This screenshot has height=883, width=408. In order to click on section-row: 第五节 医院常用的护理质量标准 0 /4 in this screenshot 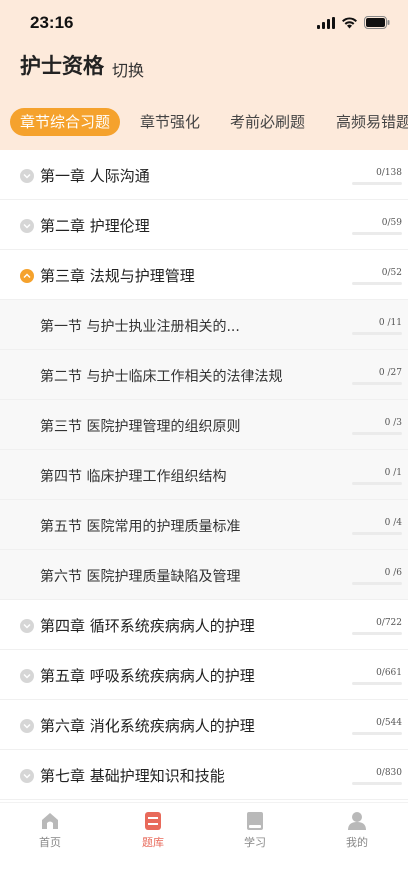, I will do `click(204, 525)`.